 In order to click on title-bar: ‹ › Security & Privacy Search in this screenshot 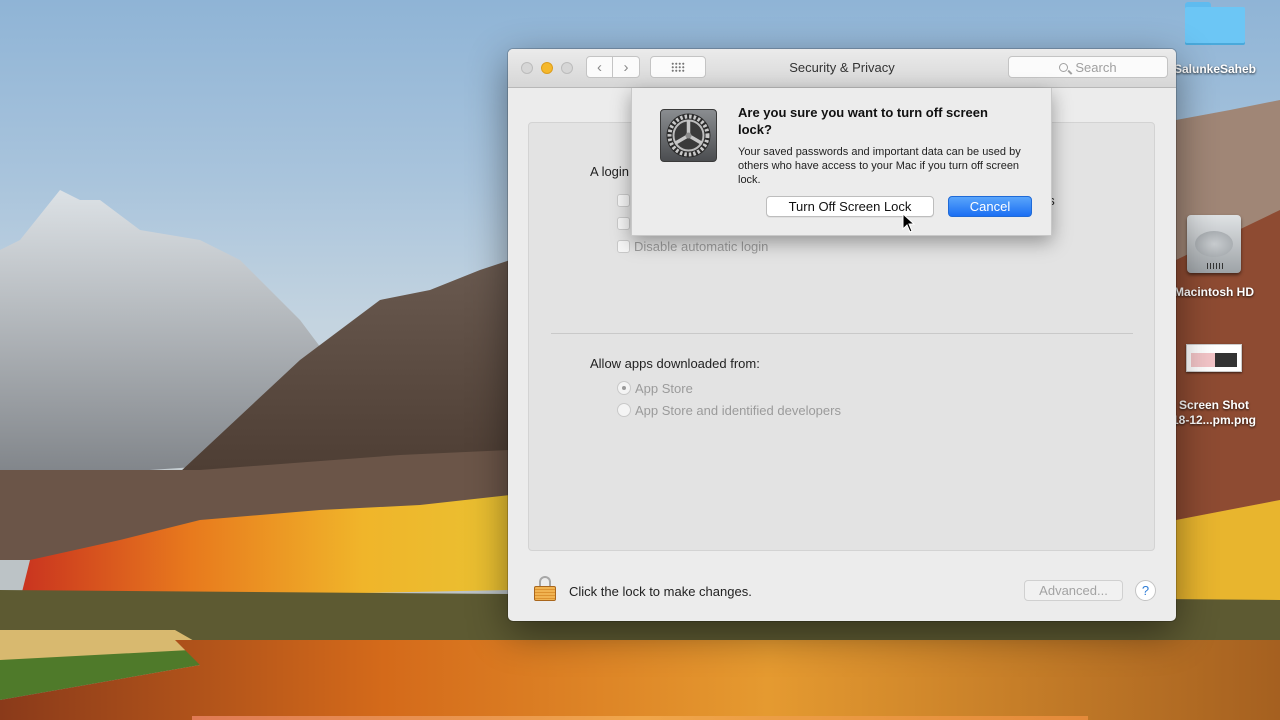, I will do `click(842, 68)`.